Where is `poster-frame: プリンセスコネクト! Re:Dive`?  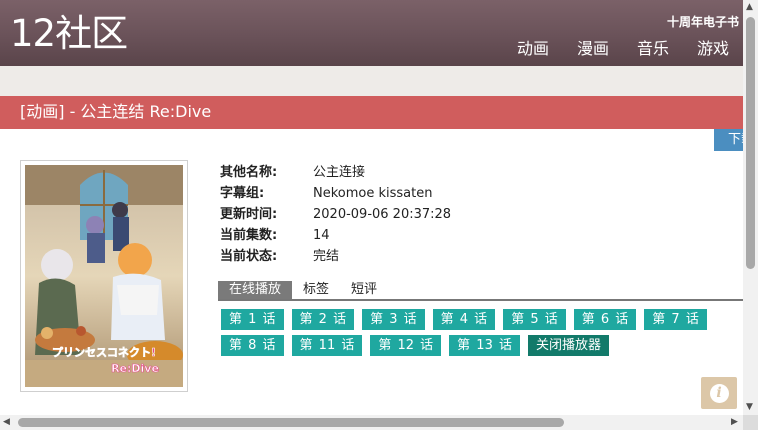
poster-frame: プリンセスコネクト! Re:Dive is located at coordinates (104, 276).